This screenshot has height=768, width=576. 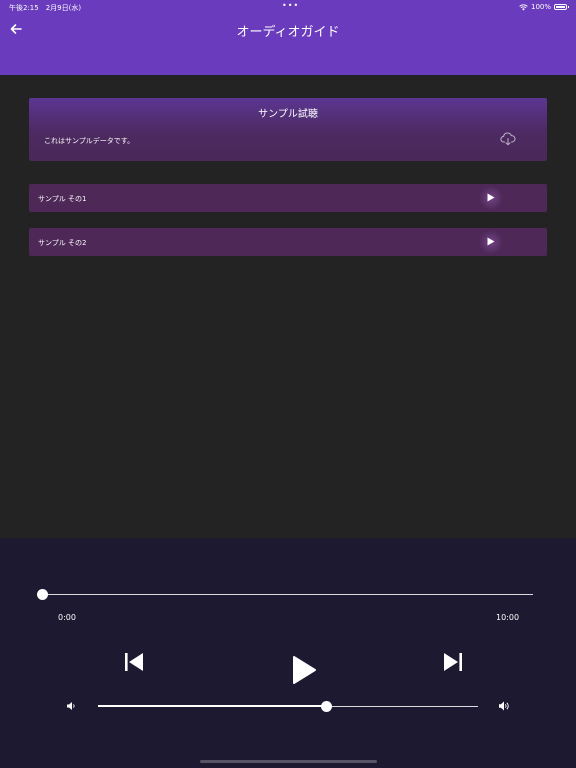 I want to click on skip-next-icon, so click(x=453, y=662).